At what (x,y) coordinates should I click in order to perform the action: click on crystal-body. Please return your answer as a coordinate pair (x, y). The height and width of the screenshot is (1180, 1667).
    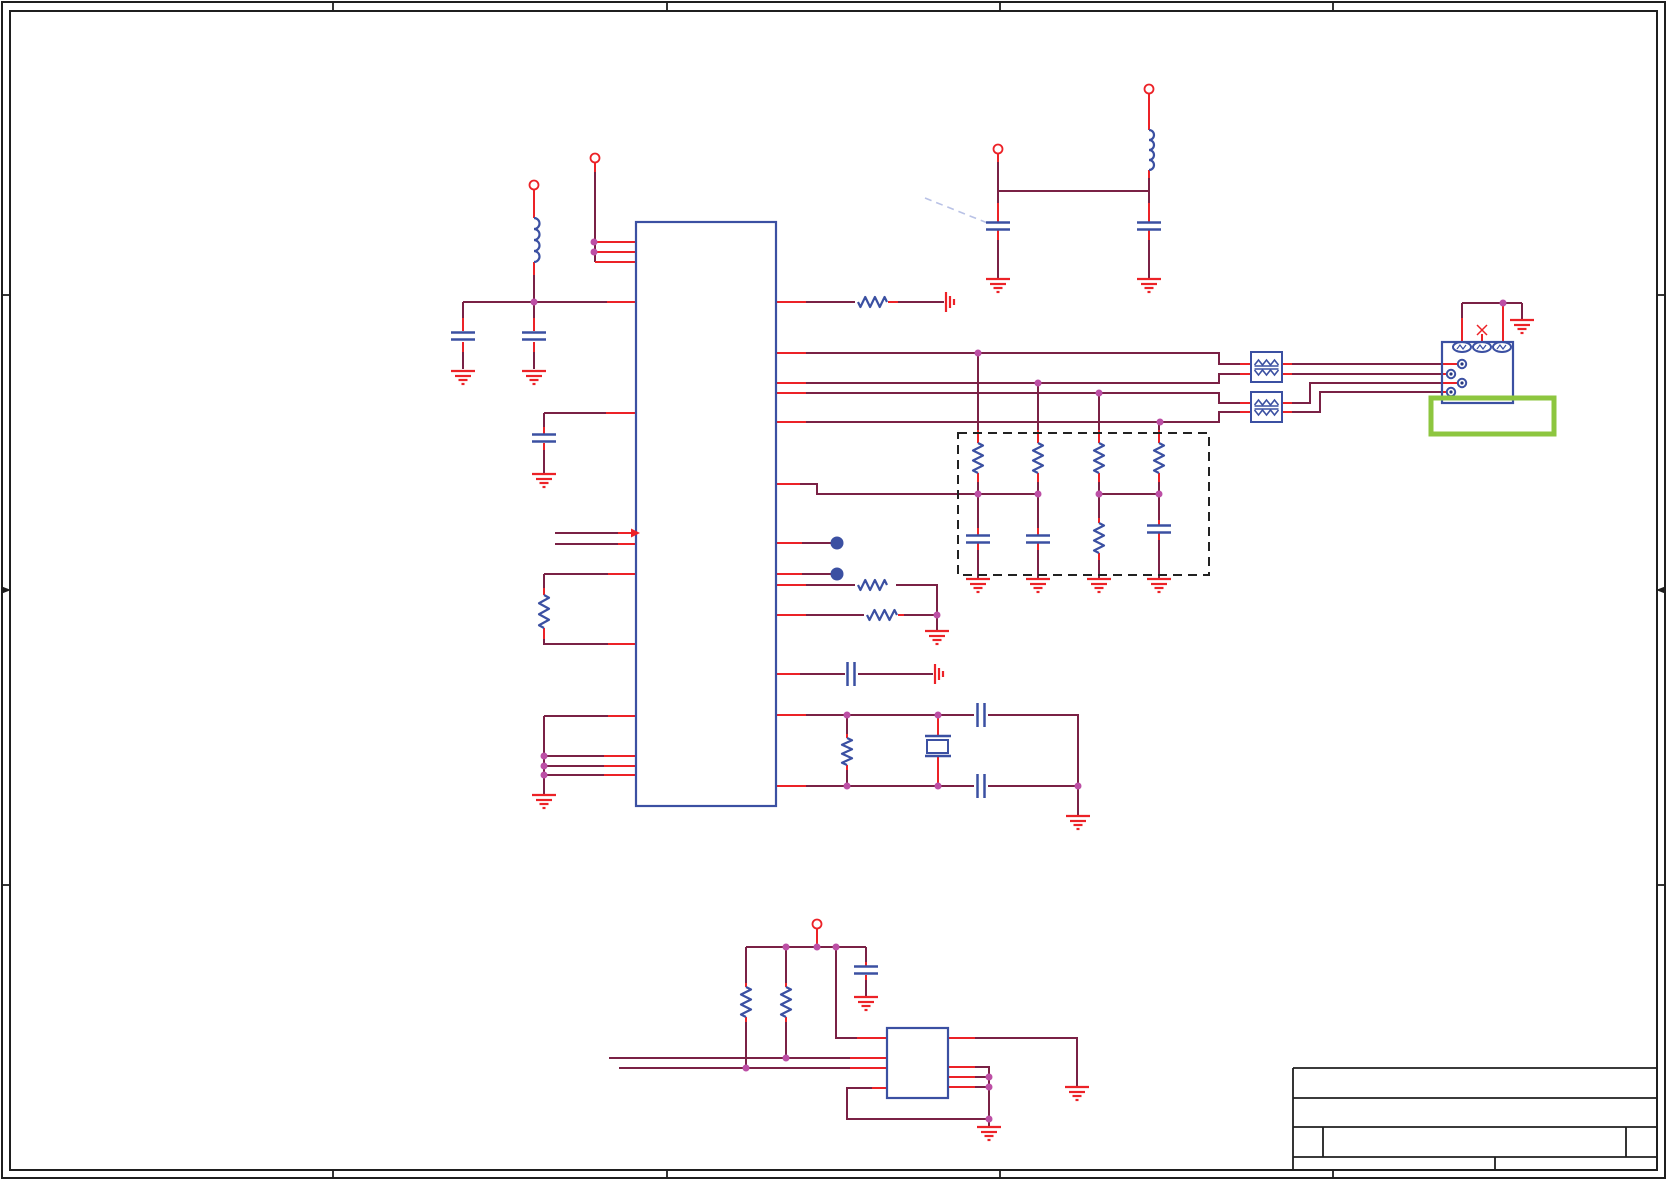
    Looking at the image, I should click on (937, 746).